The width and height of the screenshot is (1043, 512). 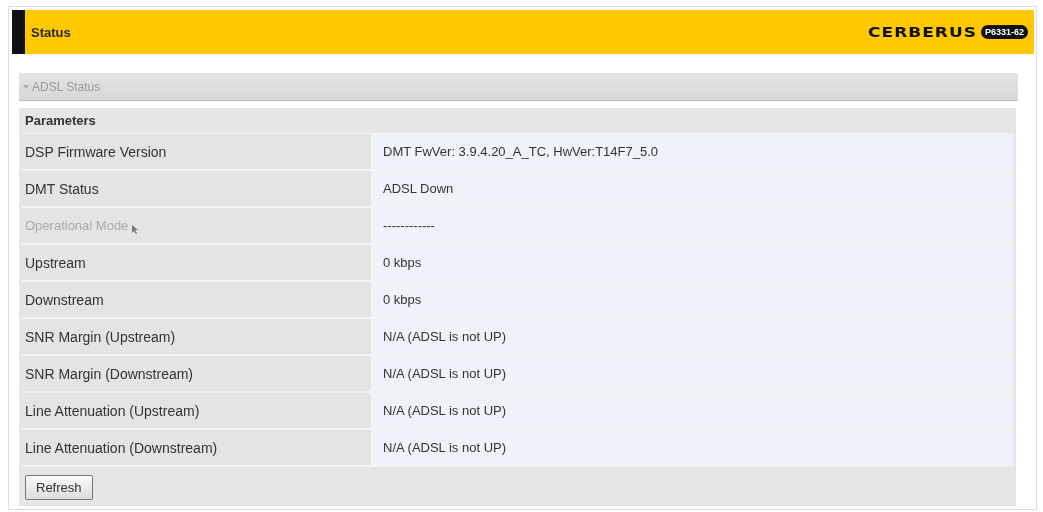 I want to click on parameter-value: ------------, so click(x=692, y=225).